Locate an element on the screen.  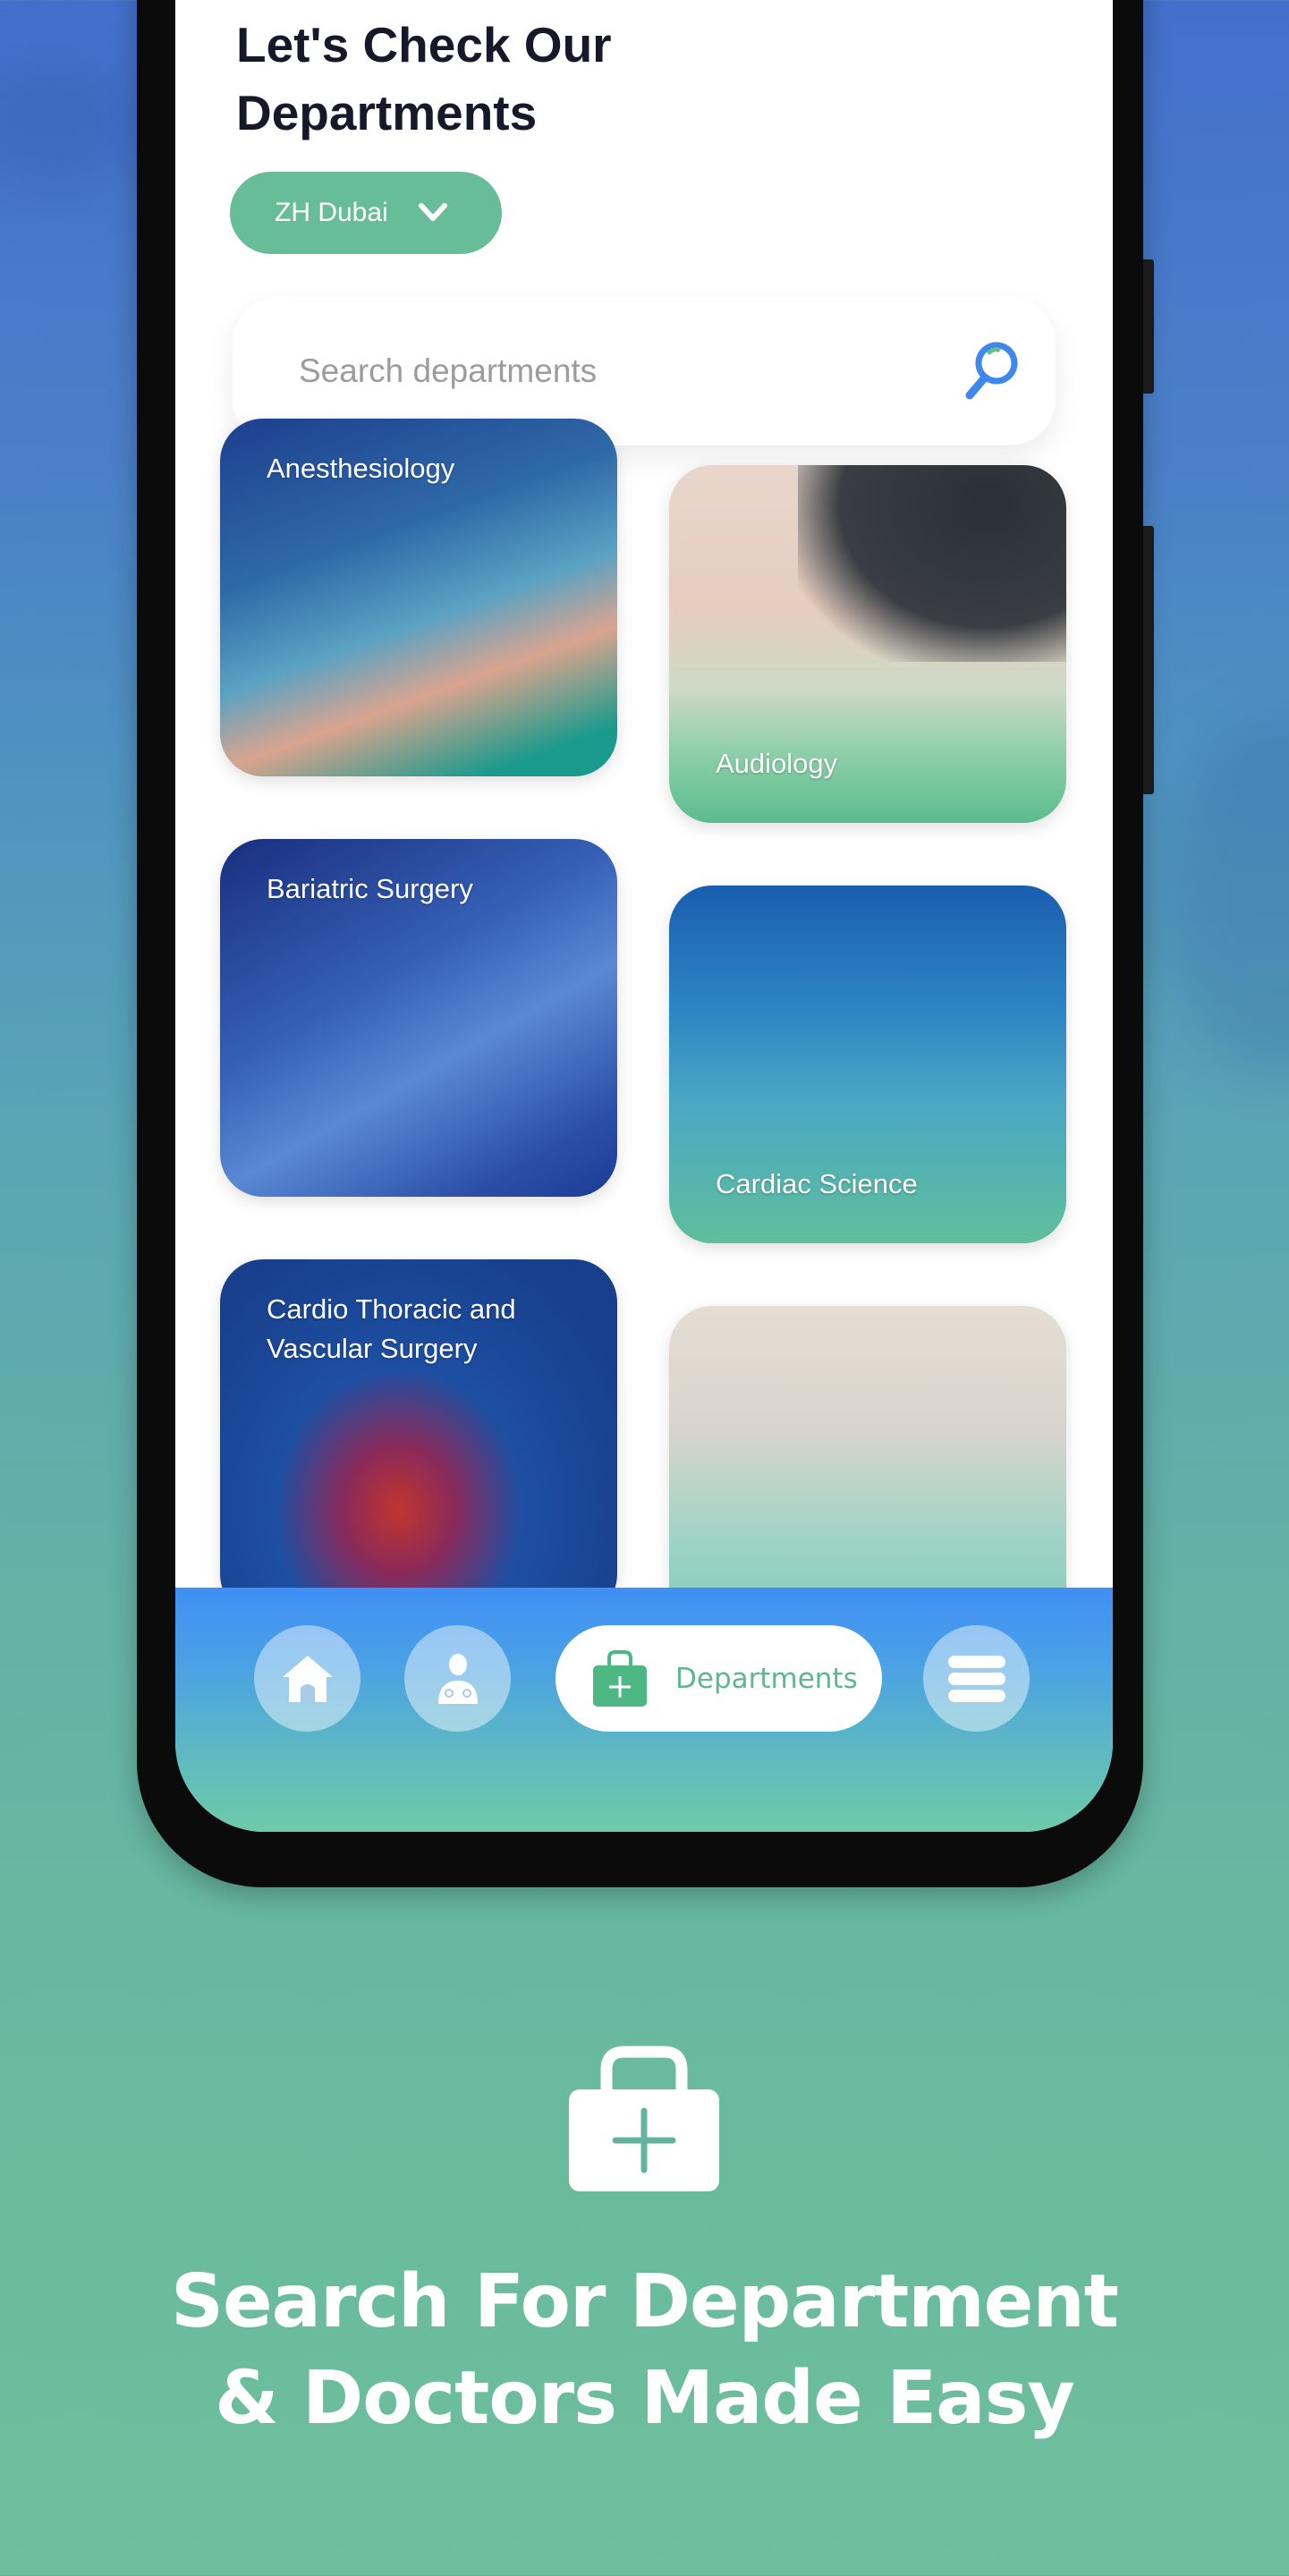
location-dropdown: ZH Dubai is located at coordinates (366, 213).